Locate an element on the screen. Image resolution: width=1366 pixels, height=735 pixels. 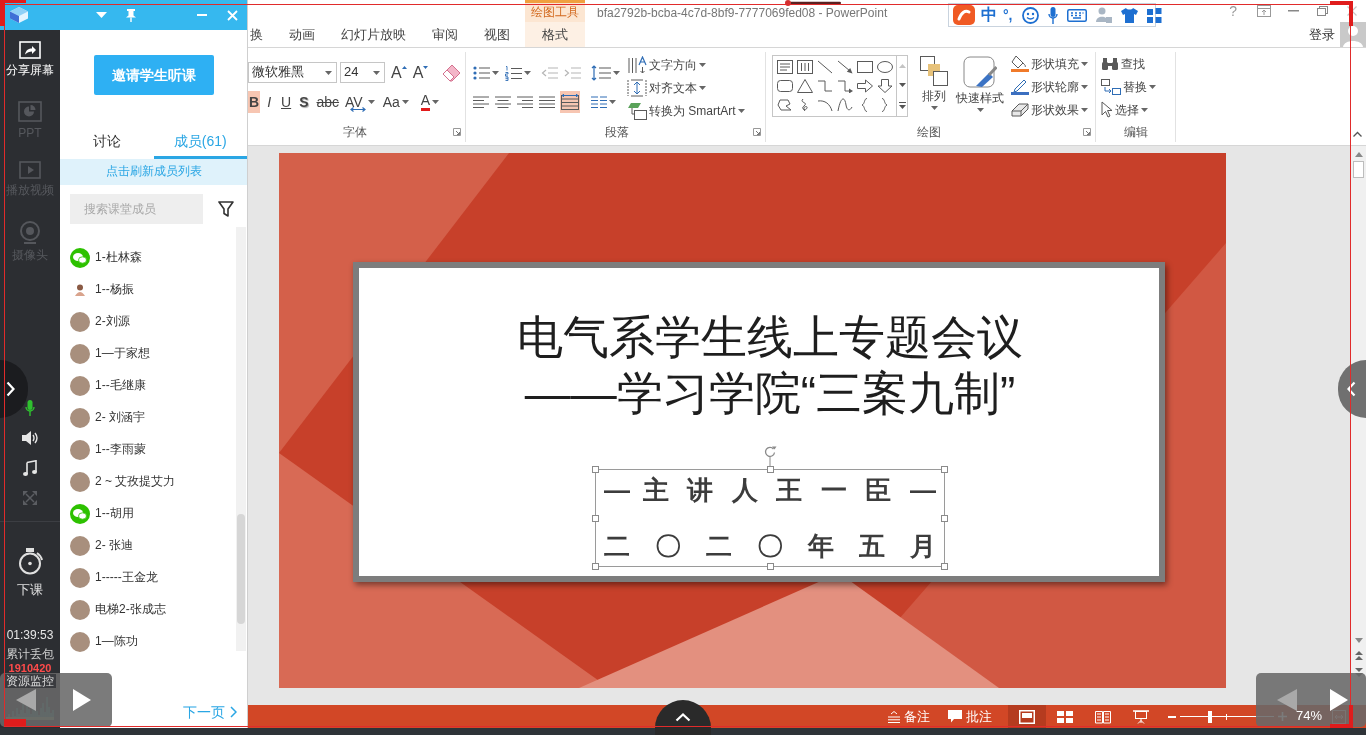
notes-button: 备注 is located at coordinates (909, 716).